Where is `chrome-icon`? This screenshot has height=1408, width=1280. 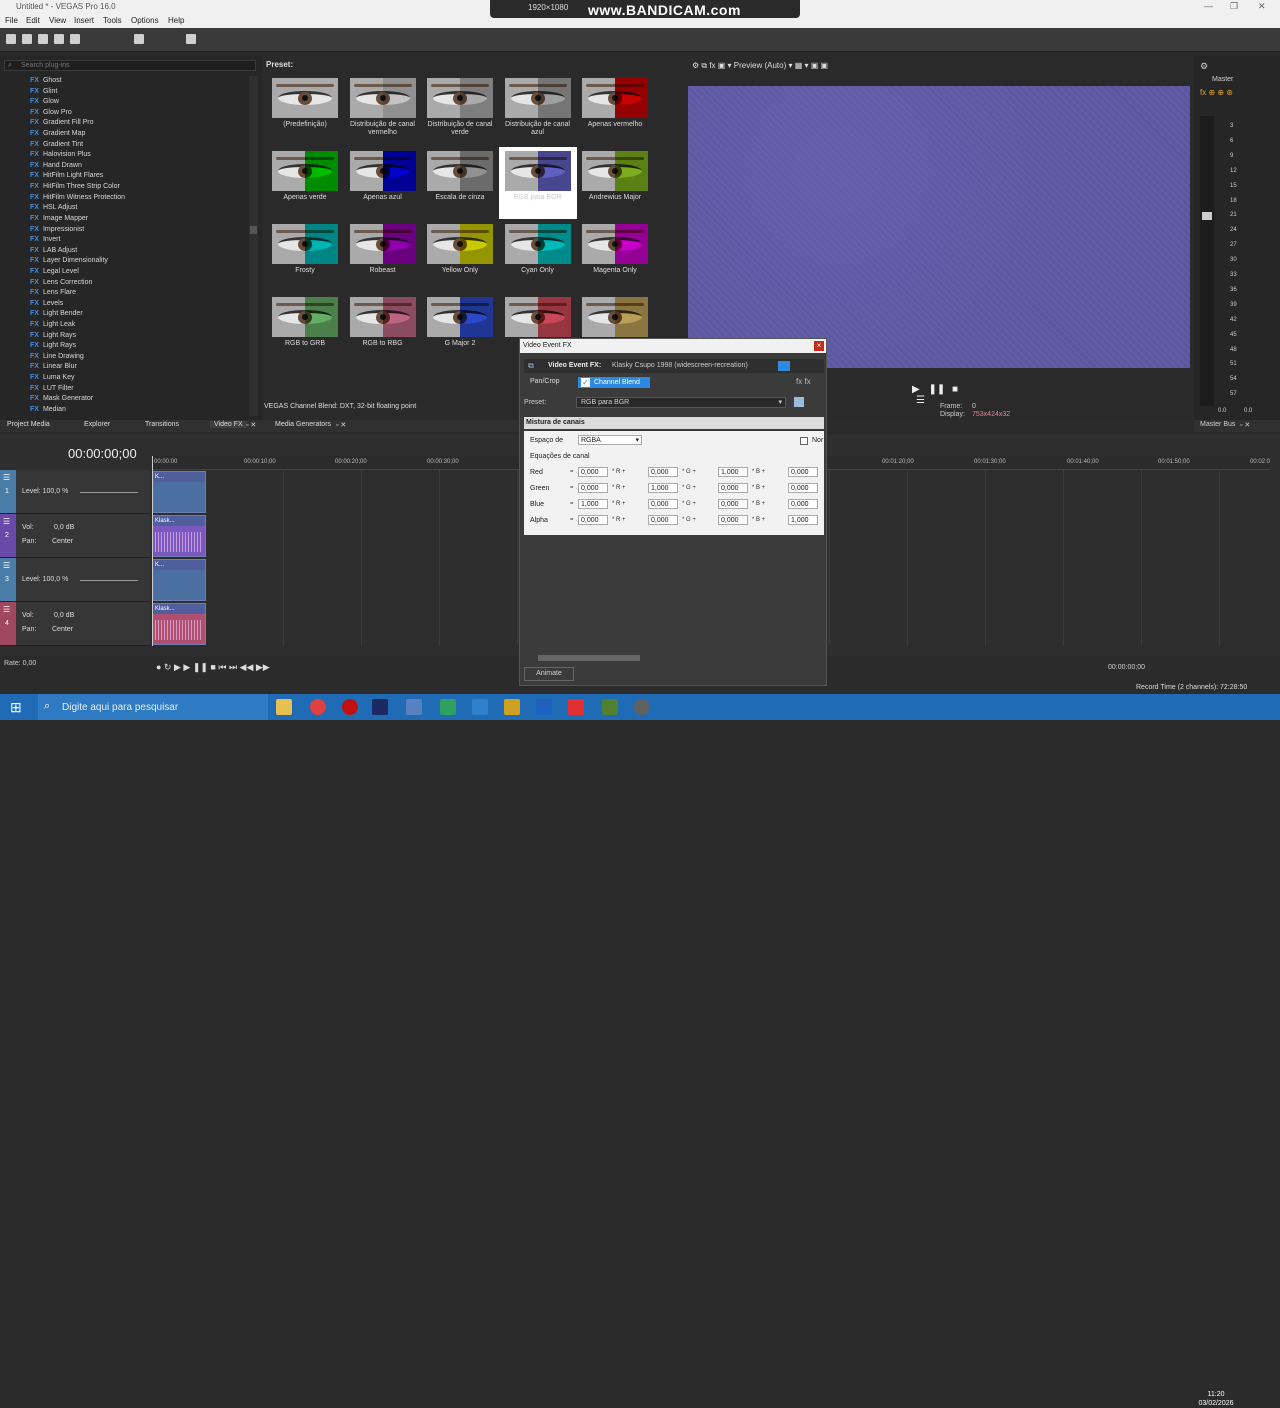 chrome-icon is located at coordinates (318, 707).